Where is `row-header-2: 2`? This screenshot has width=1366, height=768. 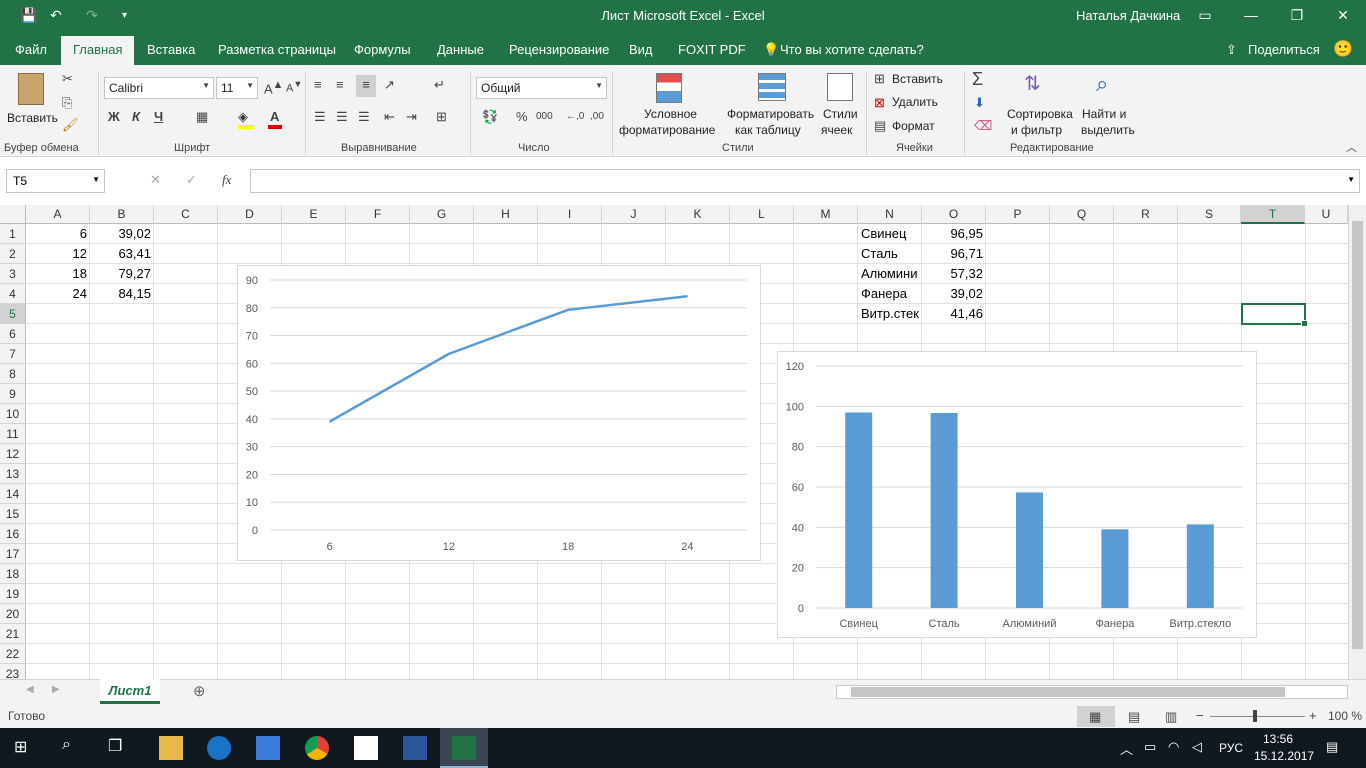
row-header-2: 2 is located at coordinates (13, 254).